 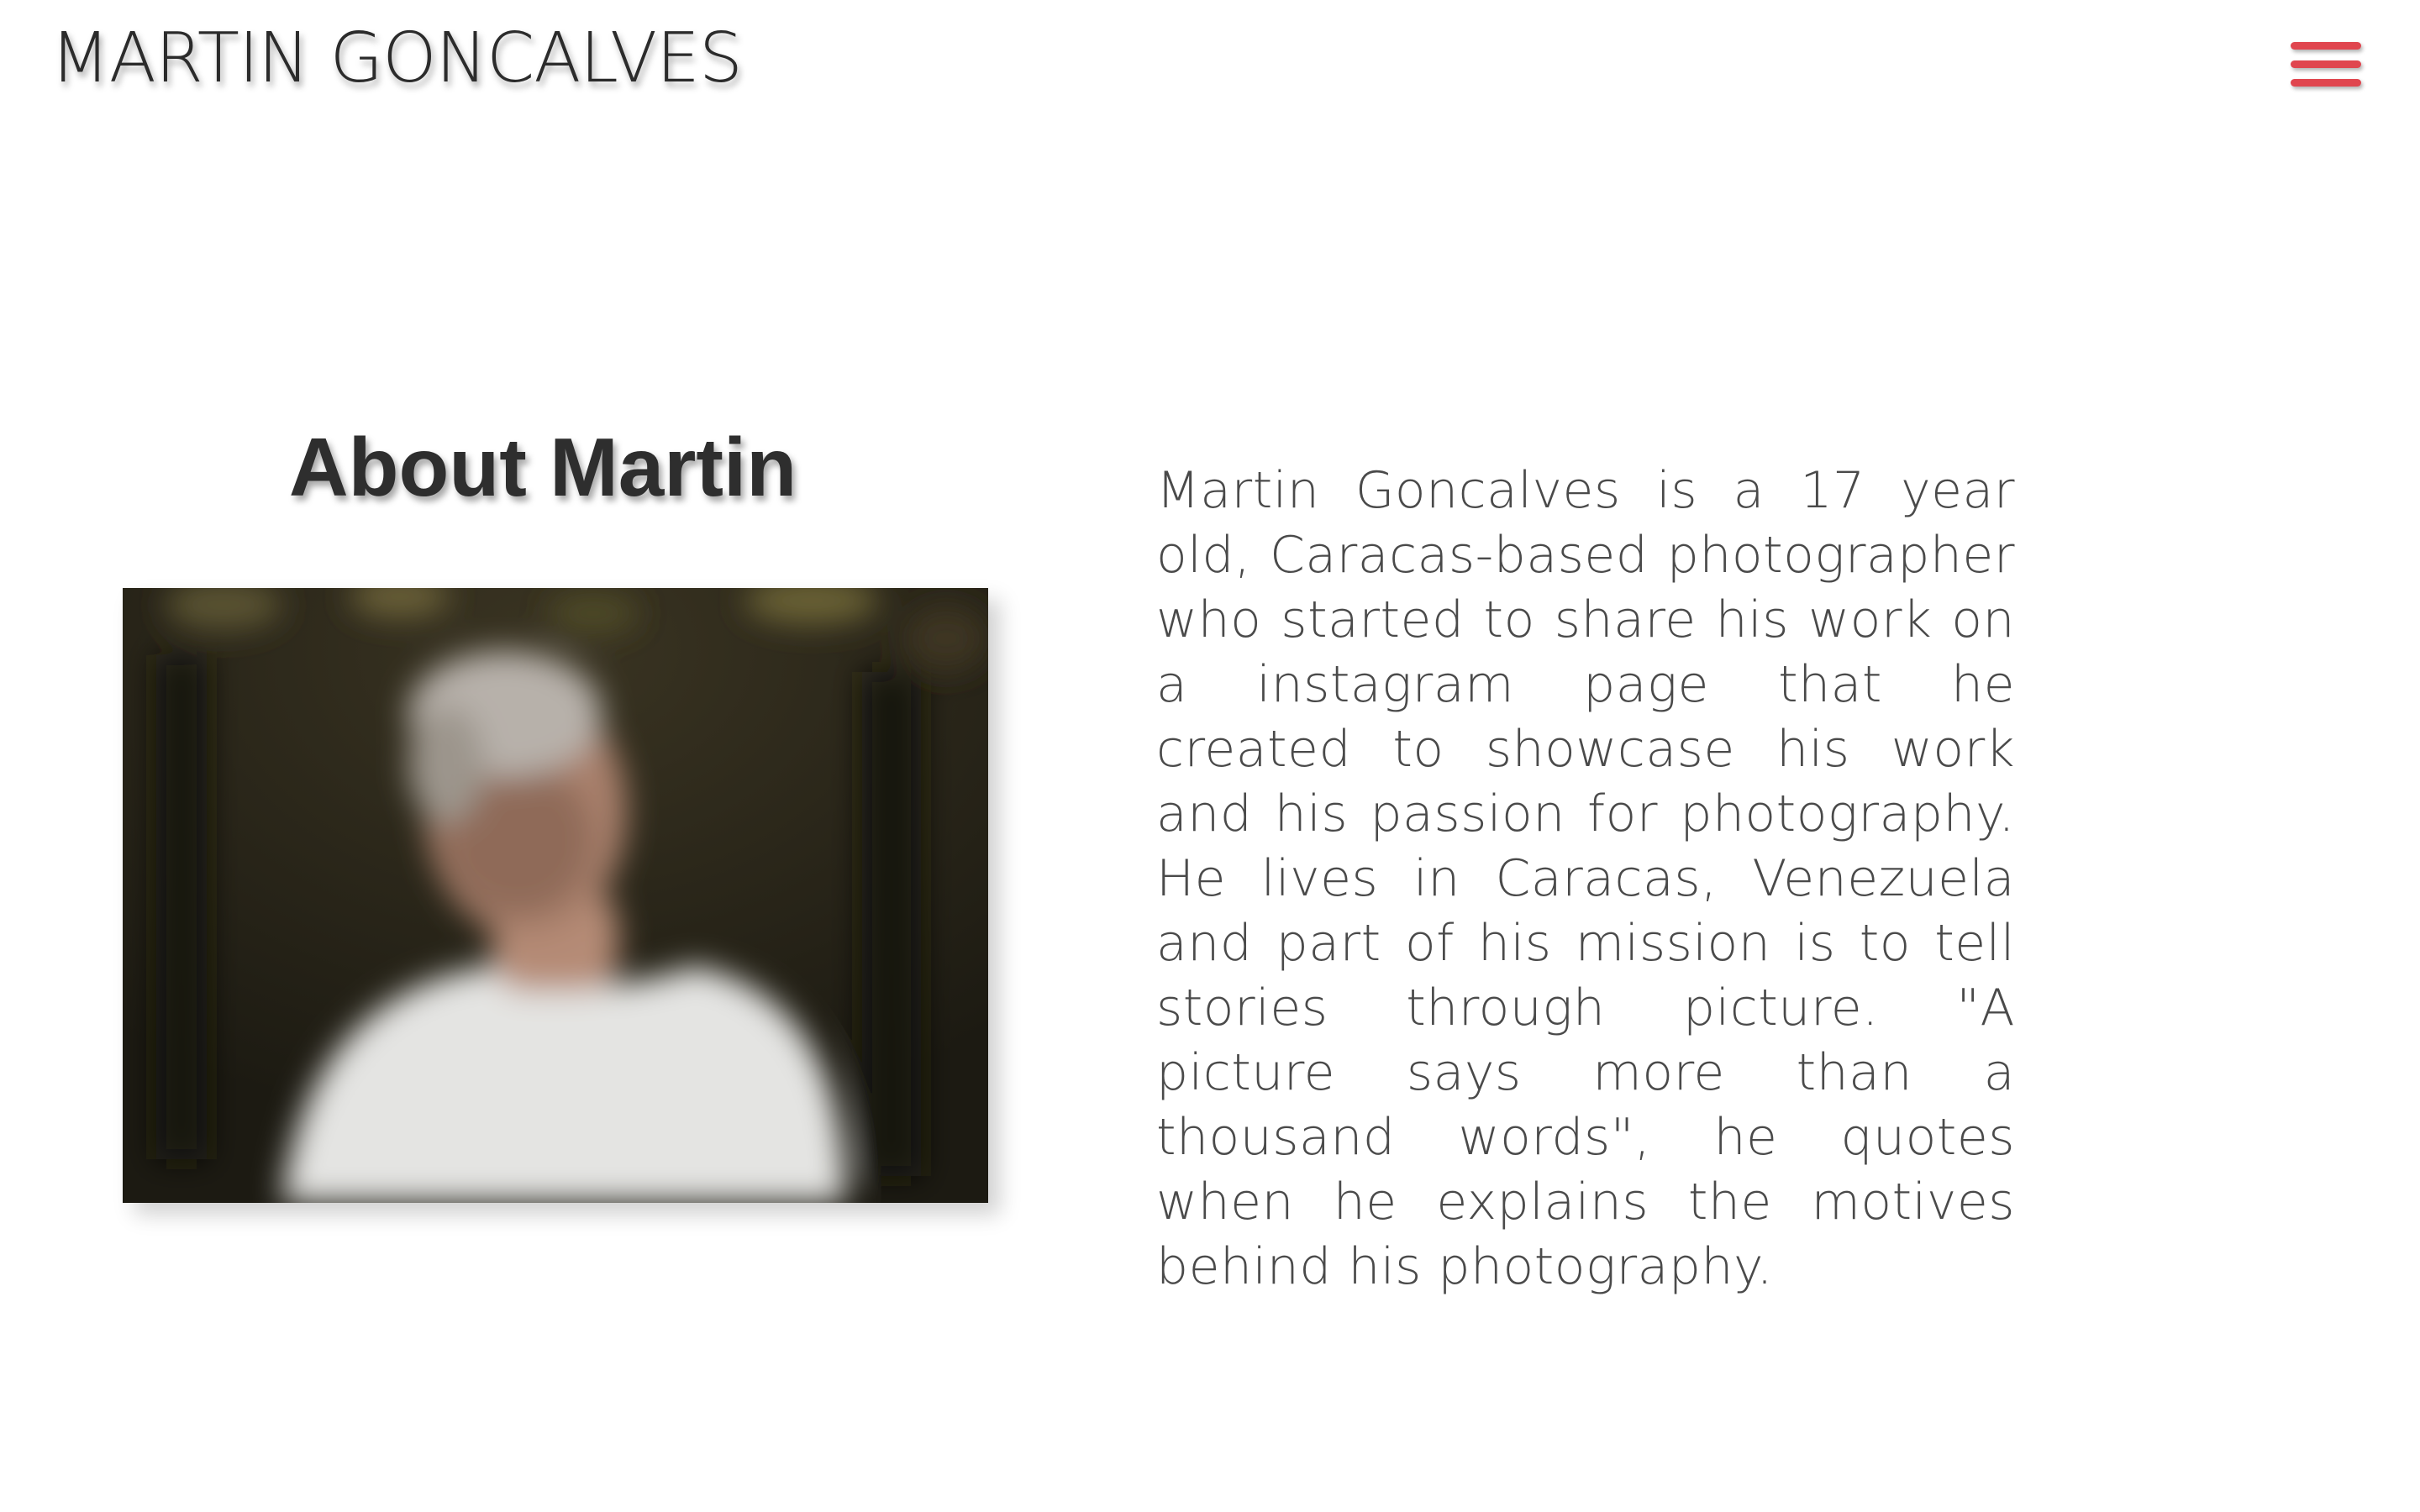 I want to click on portrait-photo, so click(x=555, y=895).